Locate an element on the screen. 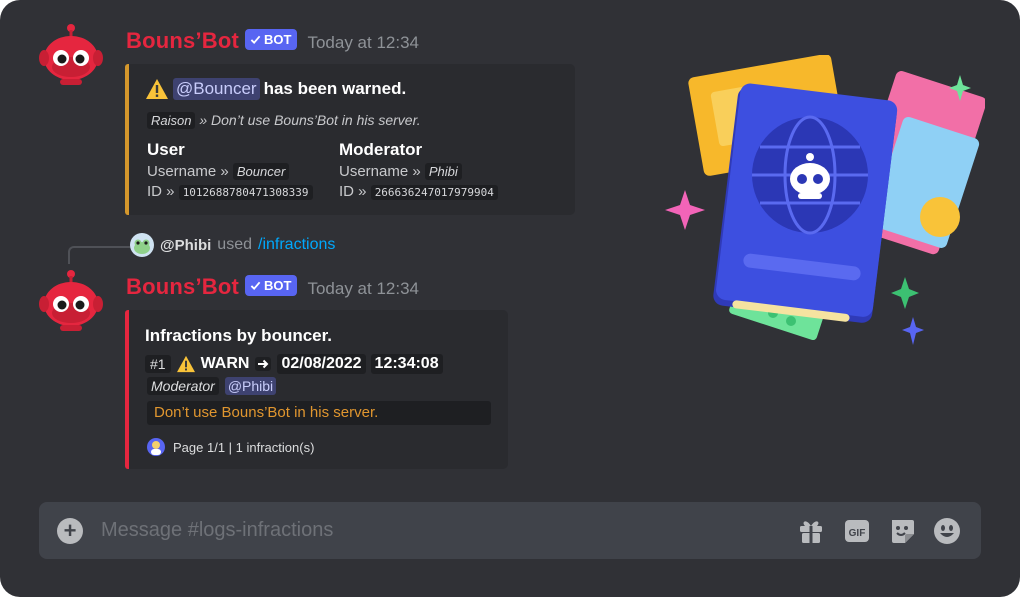 The image size is (1020, 597). field-title: User is located at coordinates (166, 149).